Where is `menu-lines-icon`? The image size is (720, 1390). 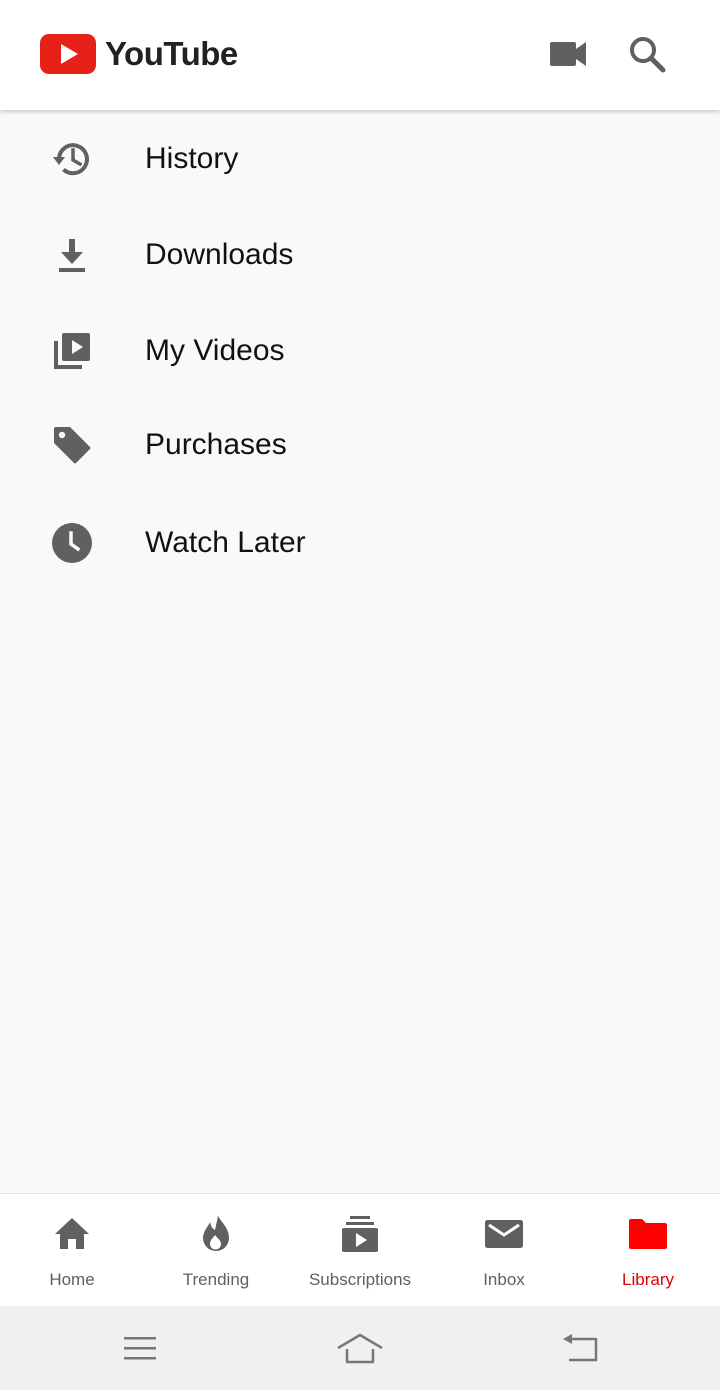 menu-lines-icon is located at coordinates (140, 1348).